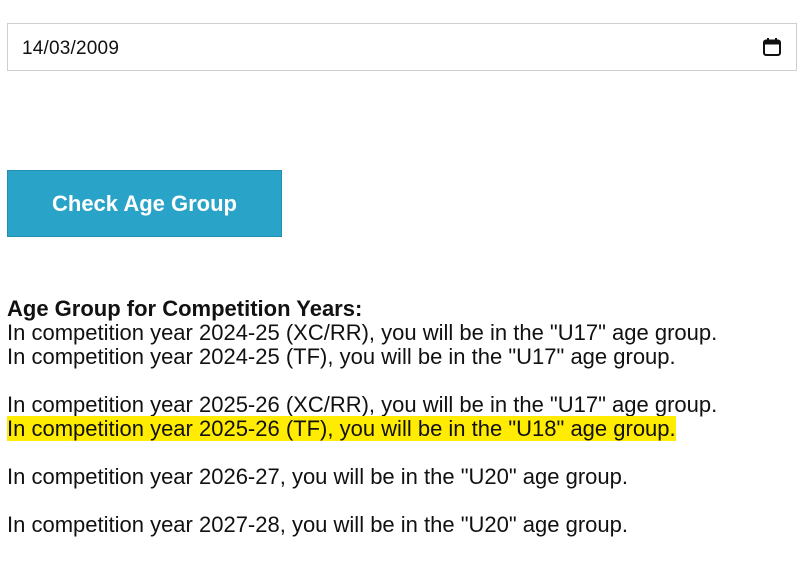  What do you see at coordinates (402, 47) in the screenshot?
I see `birthdate-input: 14/03/2009` at bounding box center [402, 47].